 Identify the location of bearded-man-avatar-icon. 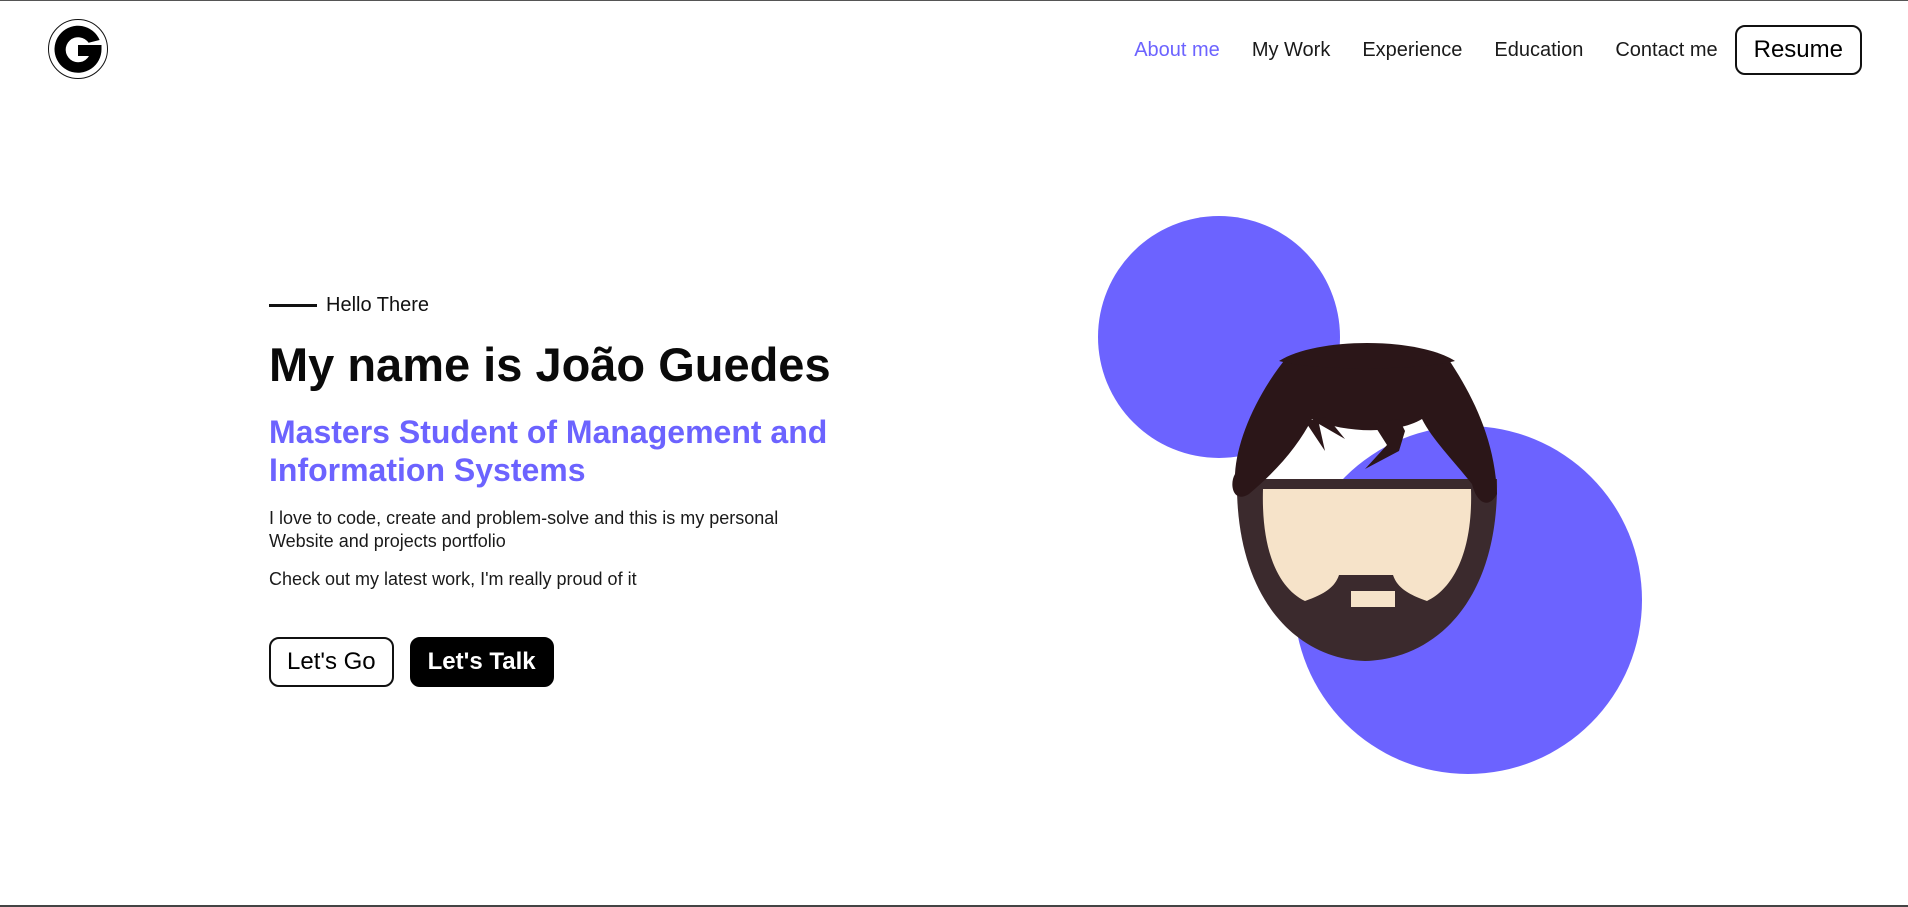
(1367, 504).